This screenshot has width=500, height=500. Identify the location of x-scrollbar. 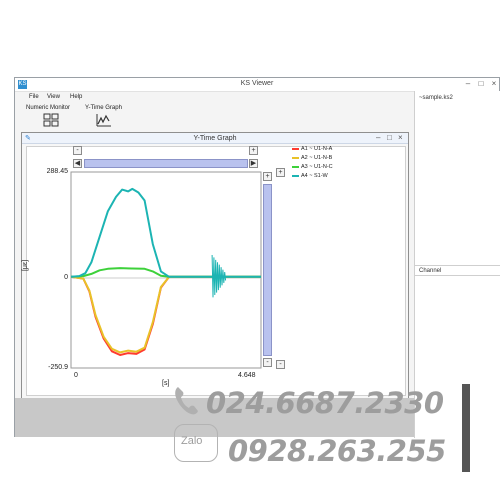
(166, 163).